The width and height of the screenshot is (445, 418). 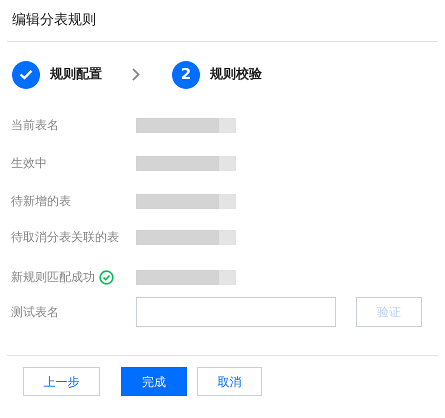 I want to click on step-number: 2, so click(x=186, y=74).